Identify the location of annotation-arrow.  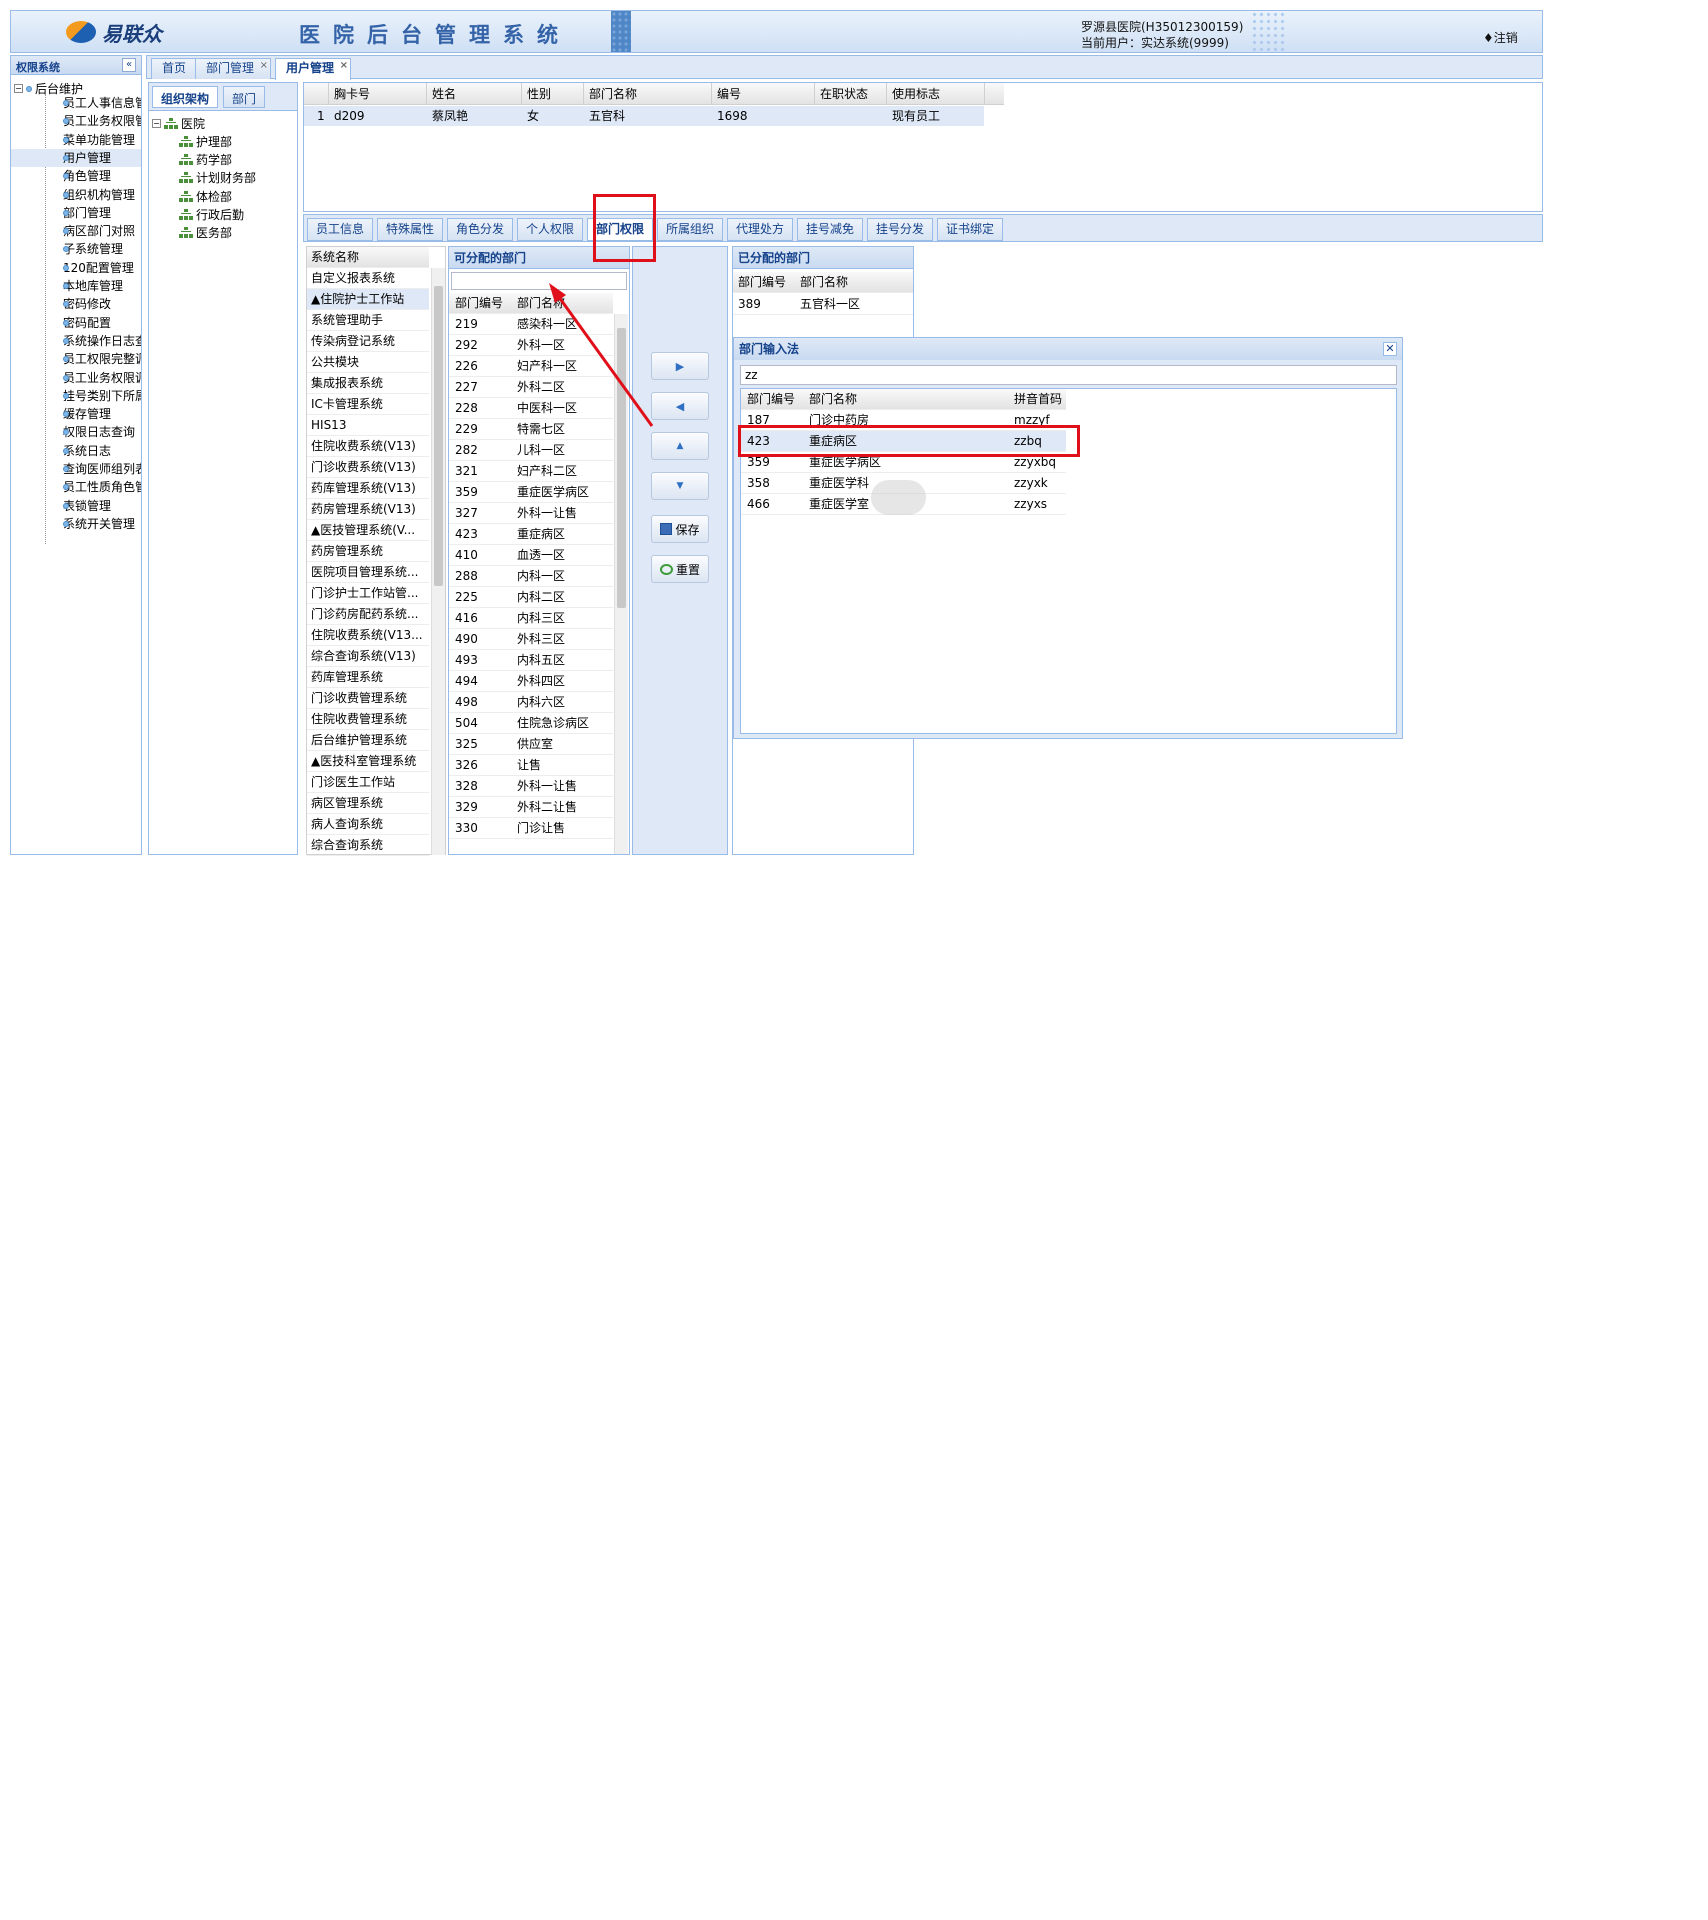
(601, 355).